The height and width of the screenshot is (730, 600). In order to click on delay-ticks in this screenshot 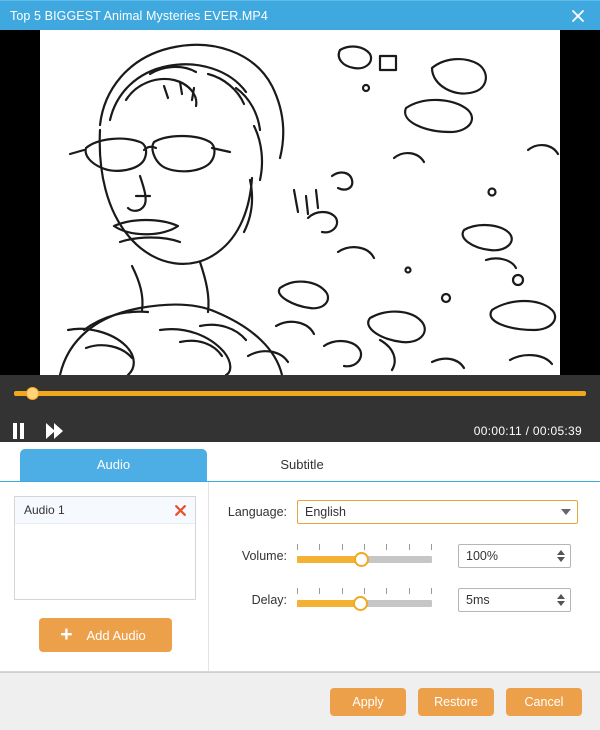, I will do `click(364, 591)`.